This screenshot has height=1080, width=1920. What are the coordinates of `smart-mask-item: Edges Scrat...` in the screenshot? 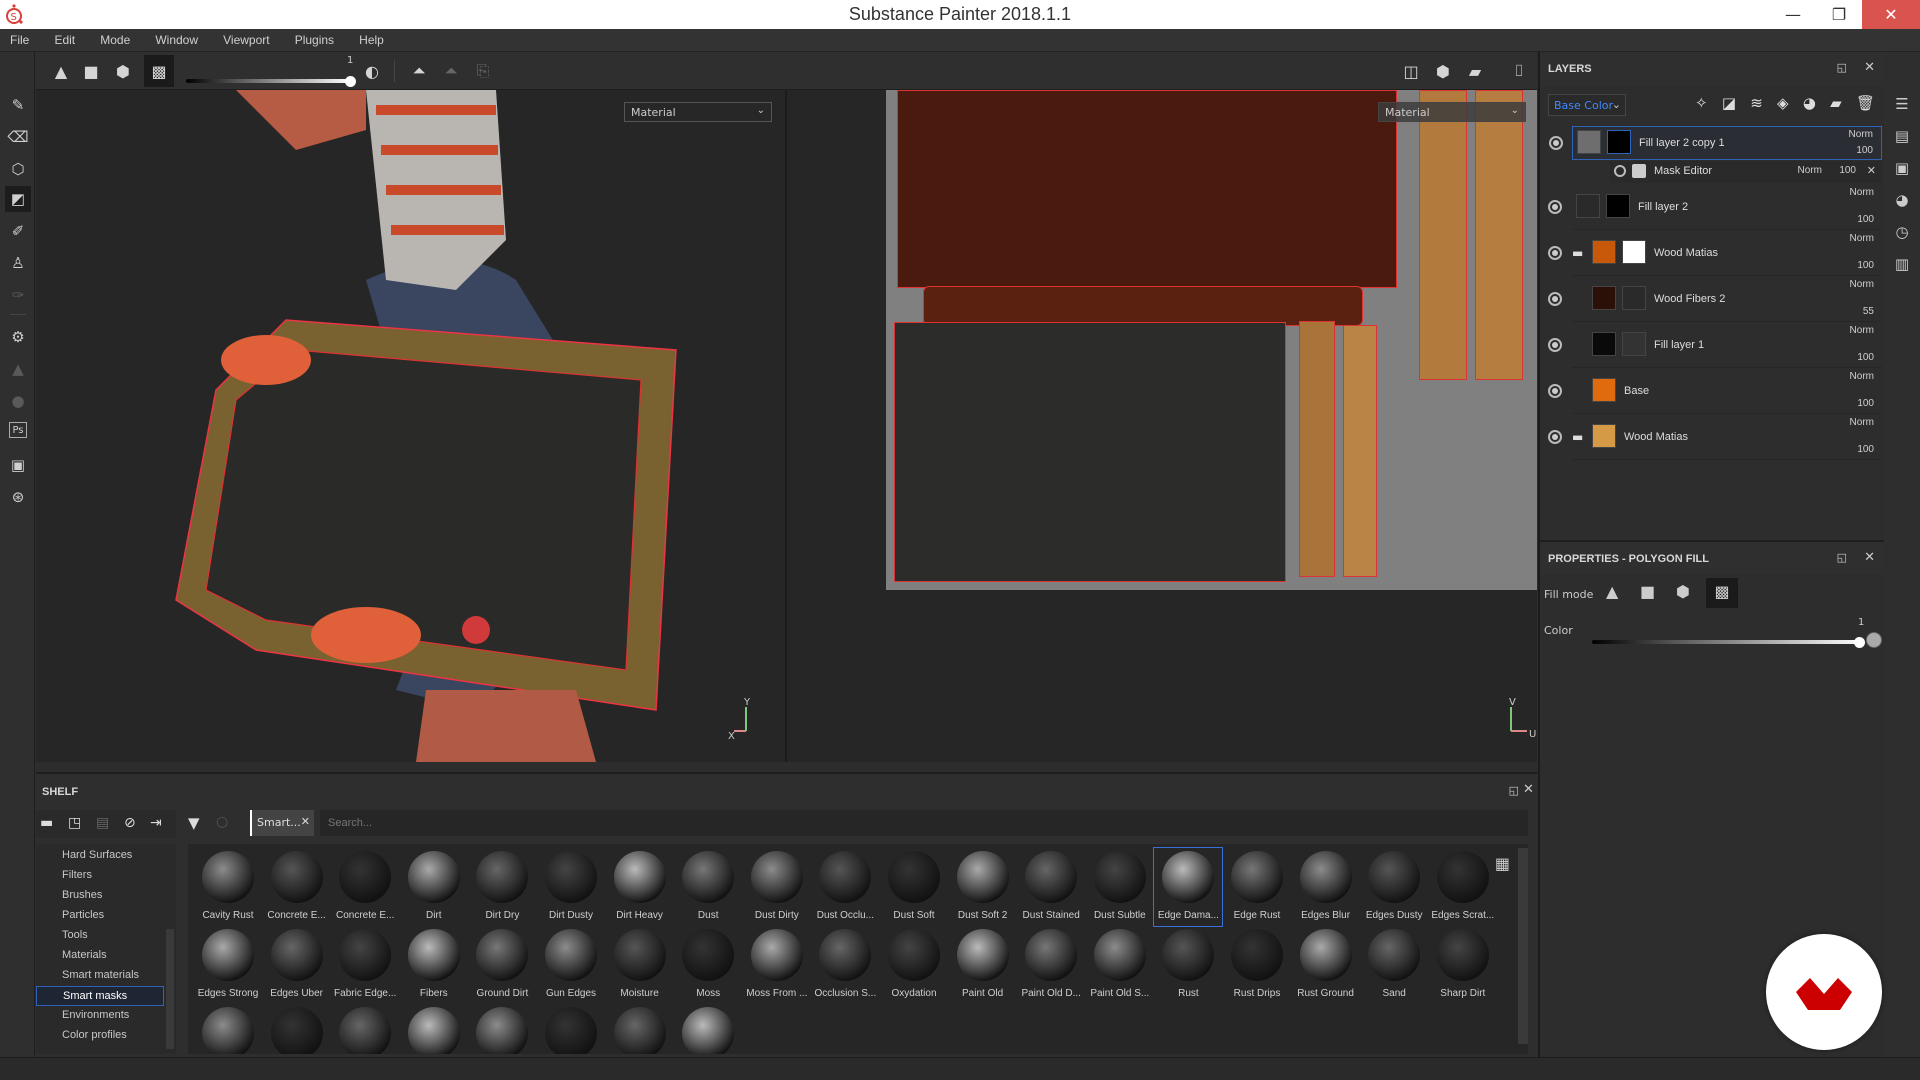 It's located at (1463, 887).